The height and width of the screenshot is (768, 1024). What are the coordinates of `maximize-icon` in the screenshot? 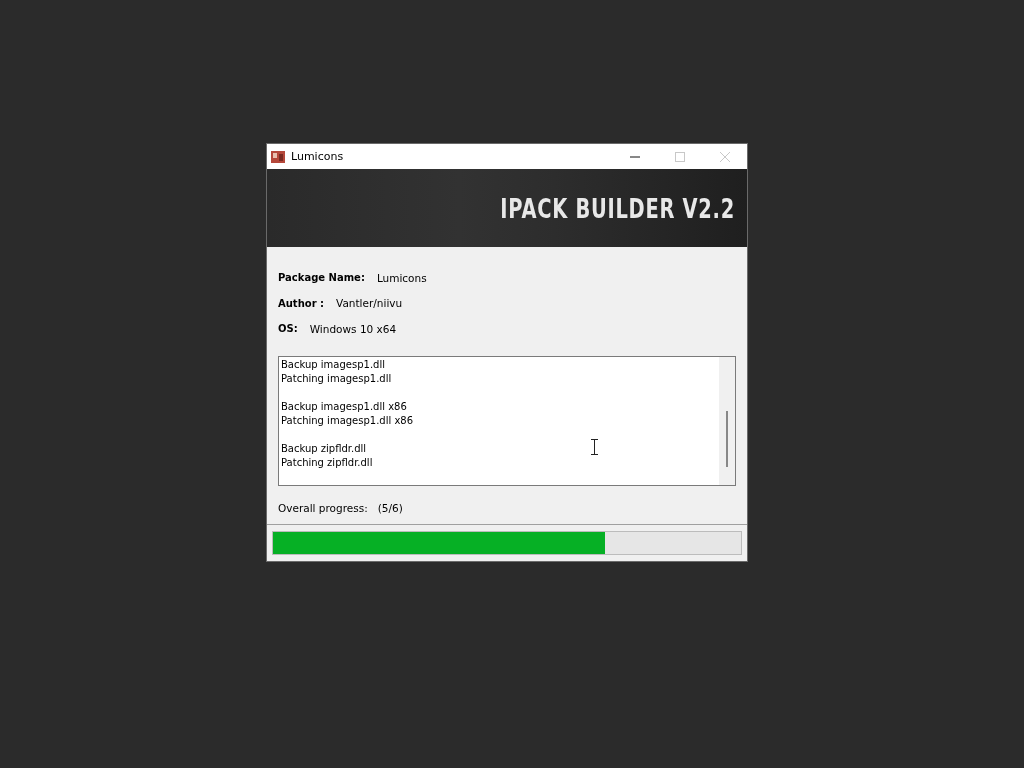 It's located at (679, 156).